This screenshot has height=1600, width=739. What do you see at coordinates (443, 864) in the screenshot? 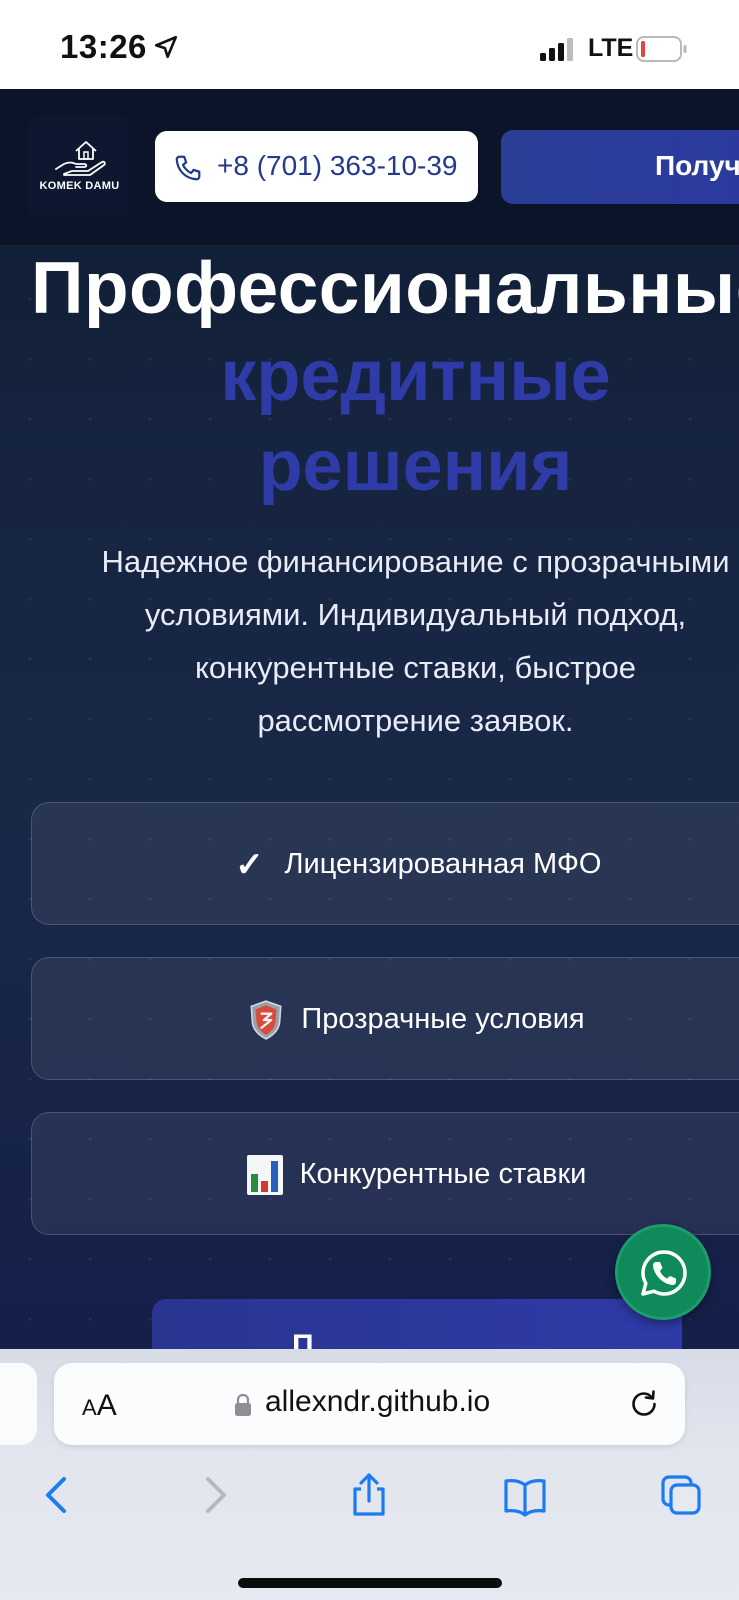
I see `feature-label: Лицензированная МФО` at bounding box center [443, 864].